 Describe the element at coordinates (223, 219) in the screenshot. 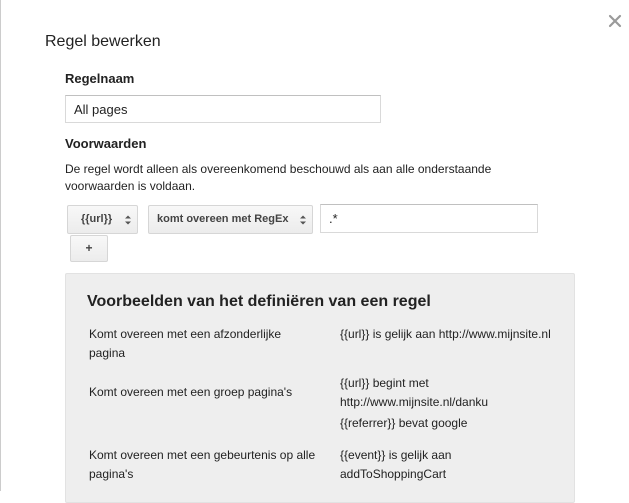

I see `operator-select-value: komt overeen met RegEx` at that location.